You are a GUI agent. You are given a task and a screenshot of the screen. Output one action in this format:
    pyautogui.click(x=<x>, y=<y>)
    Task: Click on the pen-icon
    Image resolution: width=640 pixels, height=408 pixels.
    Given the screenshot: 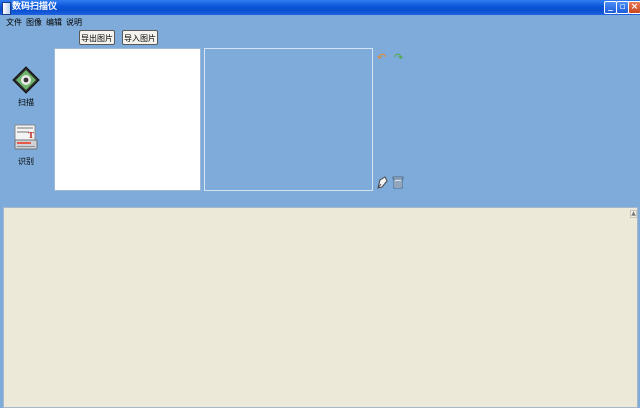 What is the action you would take?
    pyautogui.click(x=382, y=182)
    